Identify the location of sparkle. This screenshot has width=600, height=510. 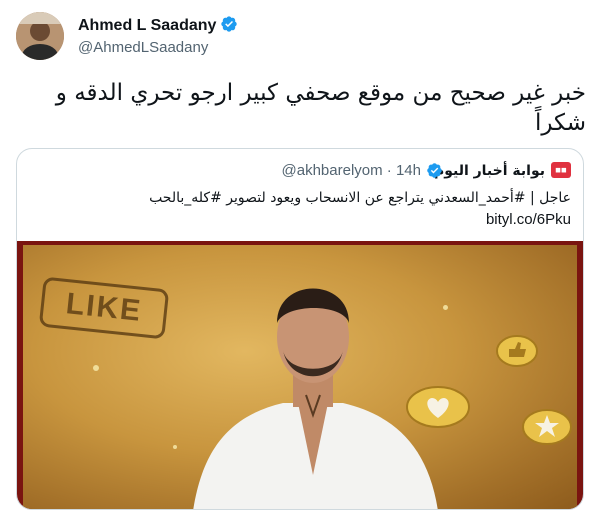
(96, 368).